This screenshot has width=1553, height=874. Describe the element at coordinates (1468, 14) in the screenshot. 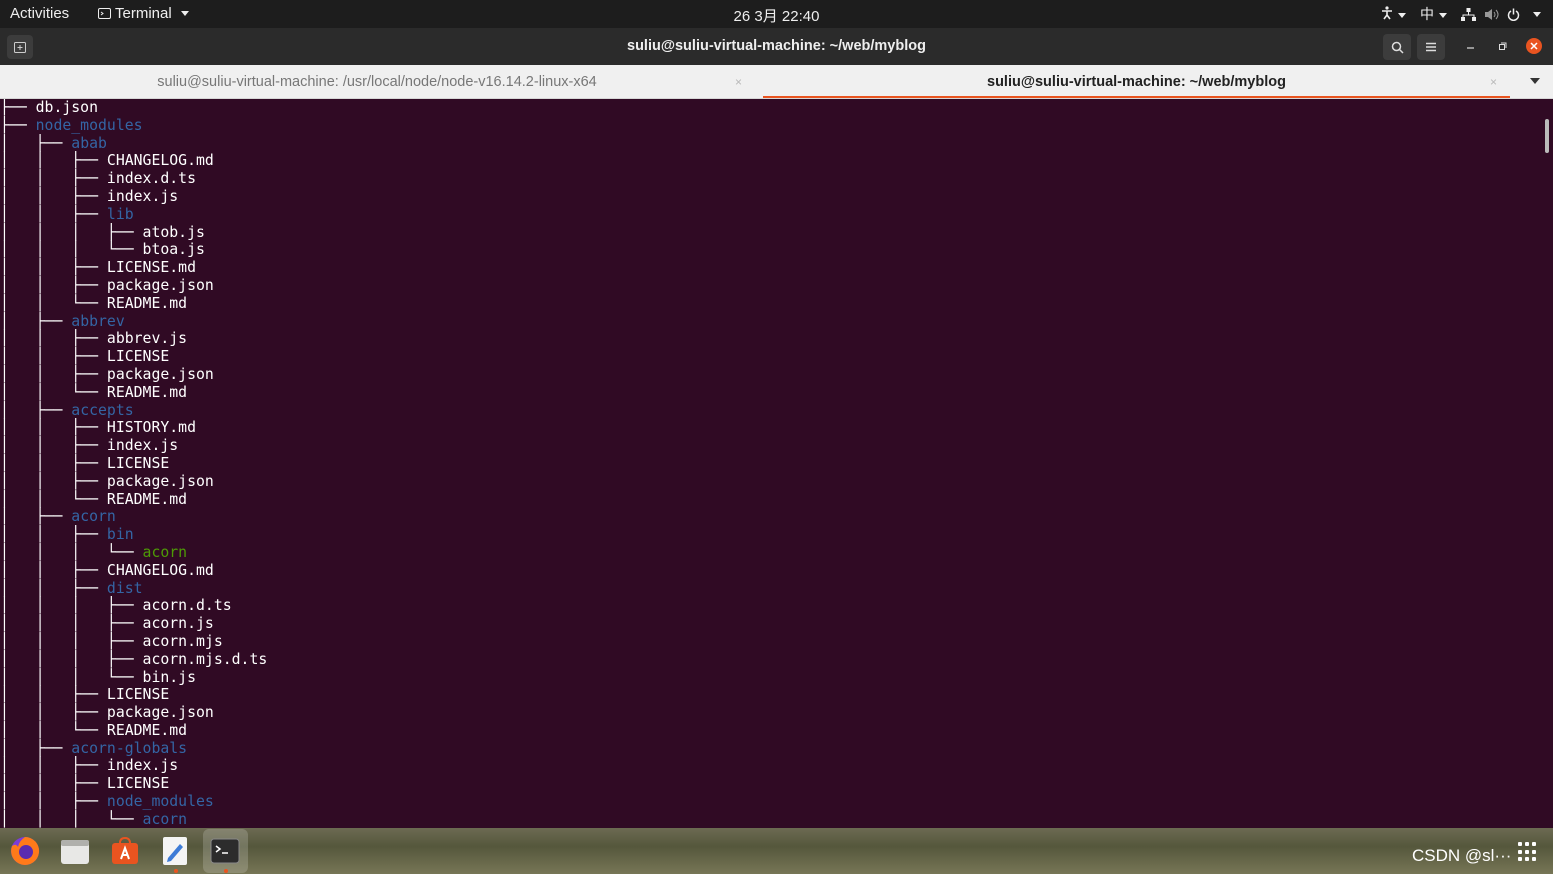

I see `network-icon` at that location.